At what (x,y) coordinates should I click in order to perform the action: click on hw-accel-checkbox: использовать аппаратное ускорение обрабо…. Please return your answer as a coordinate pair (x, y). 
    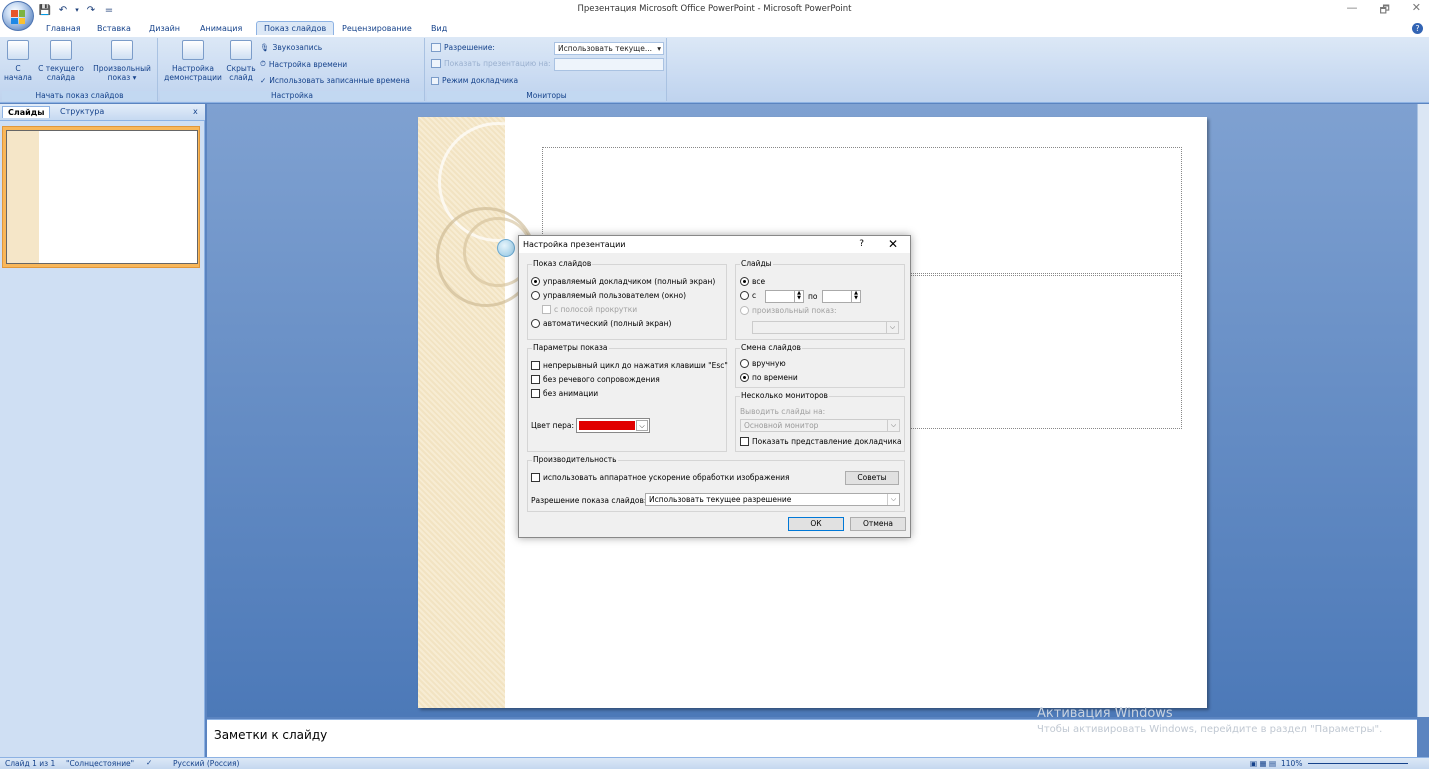
    Looking at the image, I should click on (660, 477).